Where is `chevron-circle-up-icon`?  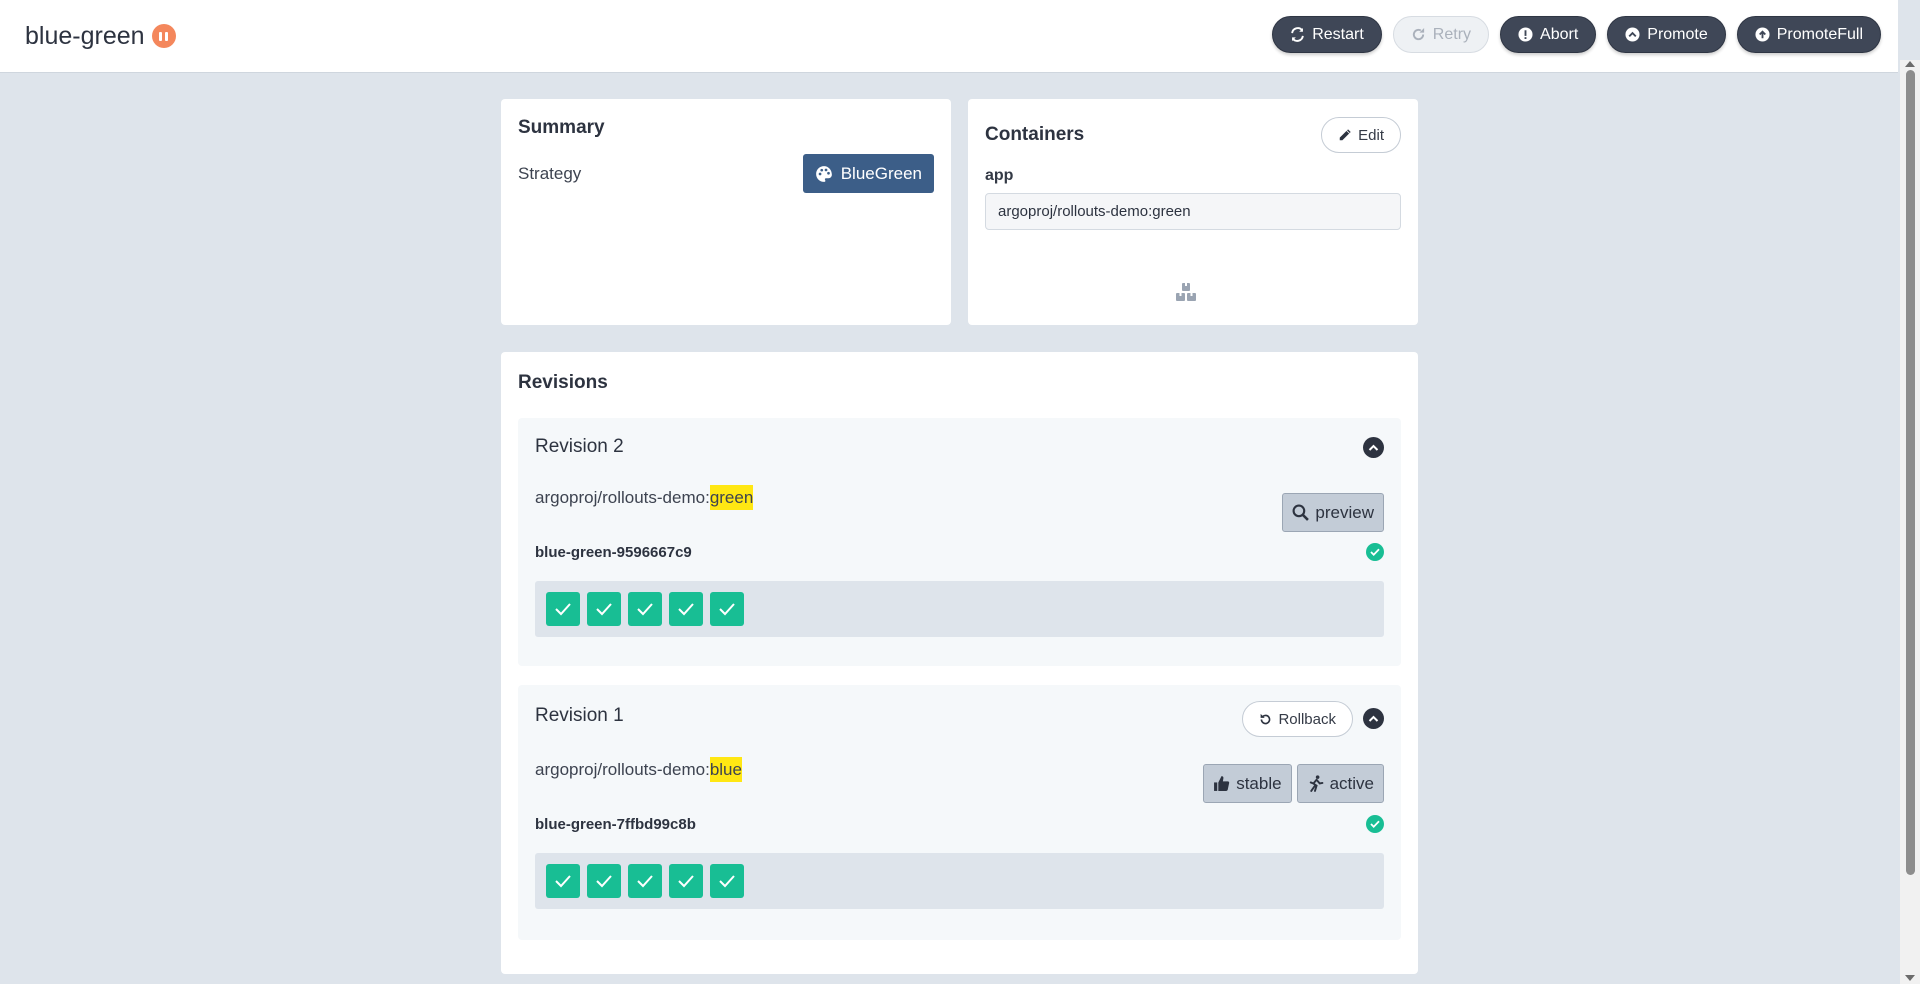
chevron-circle-up-icon is located at coordinates (1632, 34).